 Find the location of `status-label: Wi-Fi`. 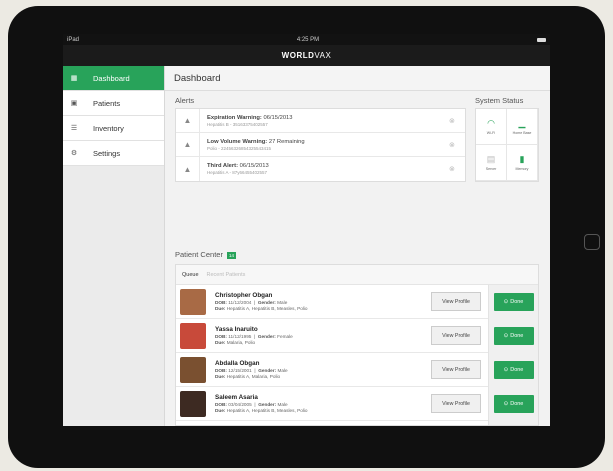

status-label: Wi-Fi is located at coordinates (491, 132).